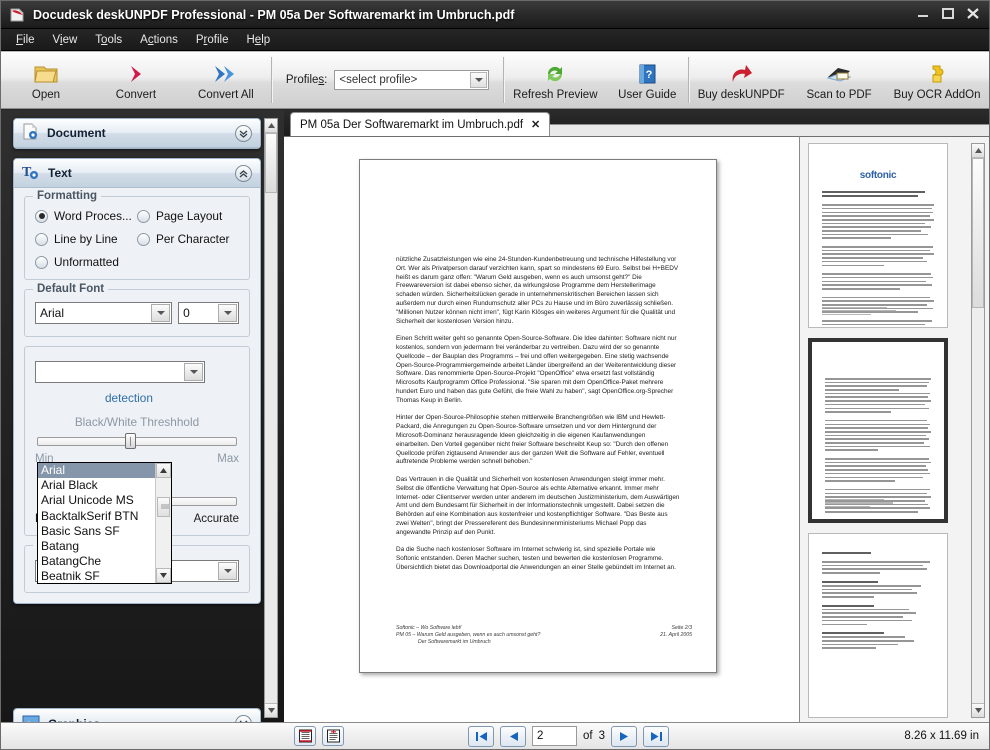  I want to click on formatting-legend: Formatting, so click(67, 196).